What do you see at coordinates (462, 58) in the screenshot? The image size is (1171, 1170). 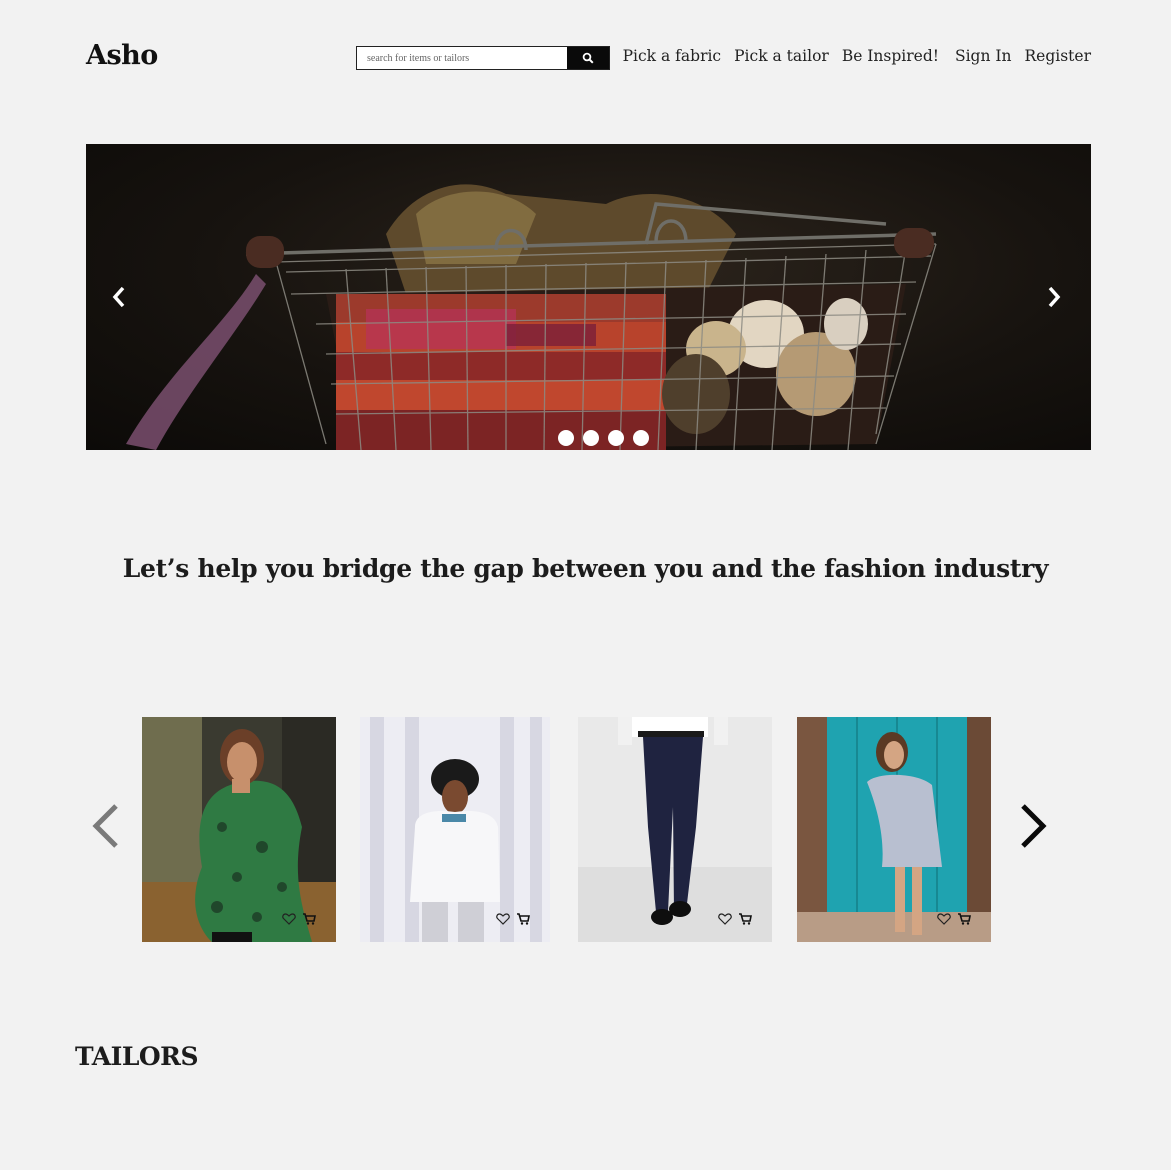 I see `search-input` at bounding box center [462, 58].